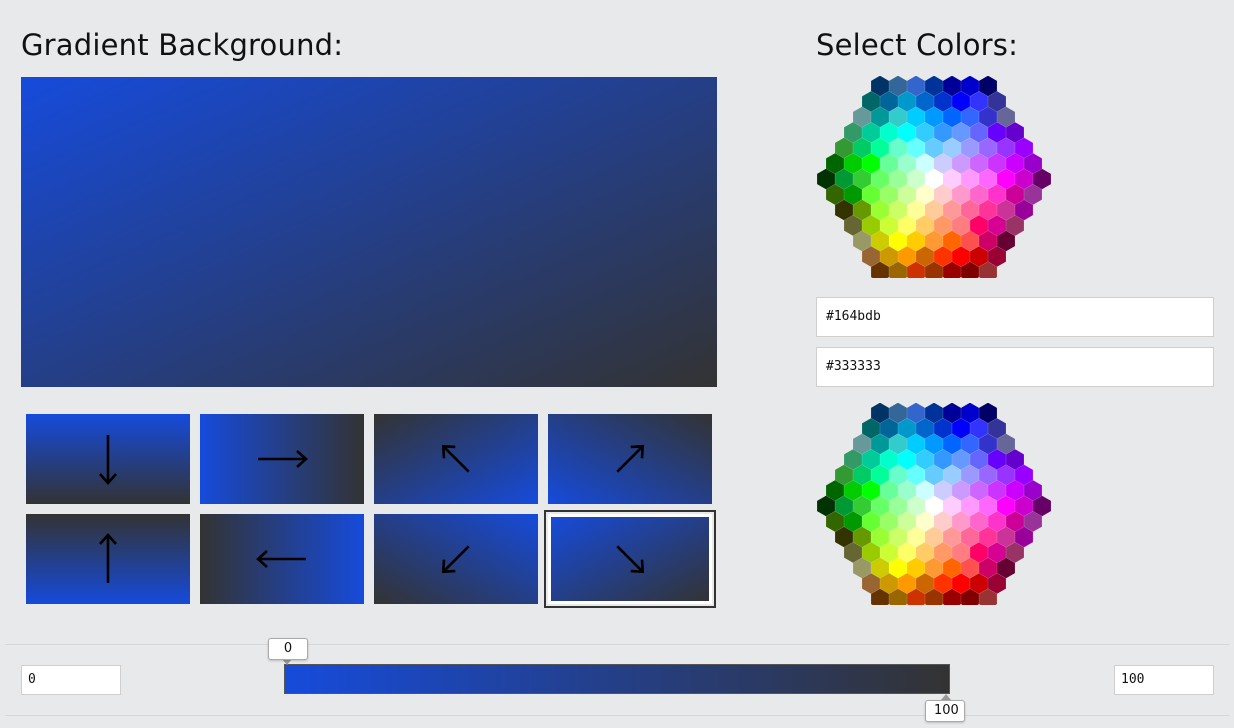 The image size is (1234, 728). Describe the element at coordinates (934, 177) in the screenshot. I see `color-picker-1-hexagon` at that location.